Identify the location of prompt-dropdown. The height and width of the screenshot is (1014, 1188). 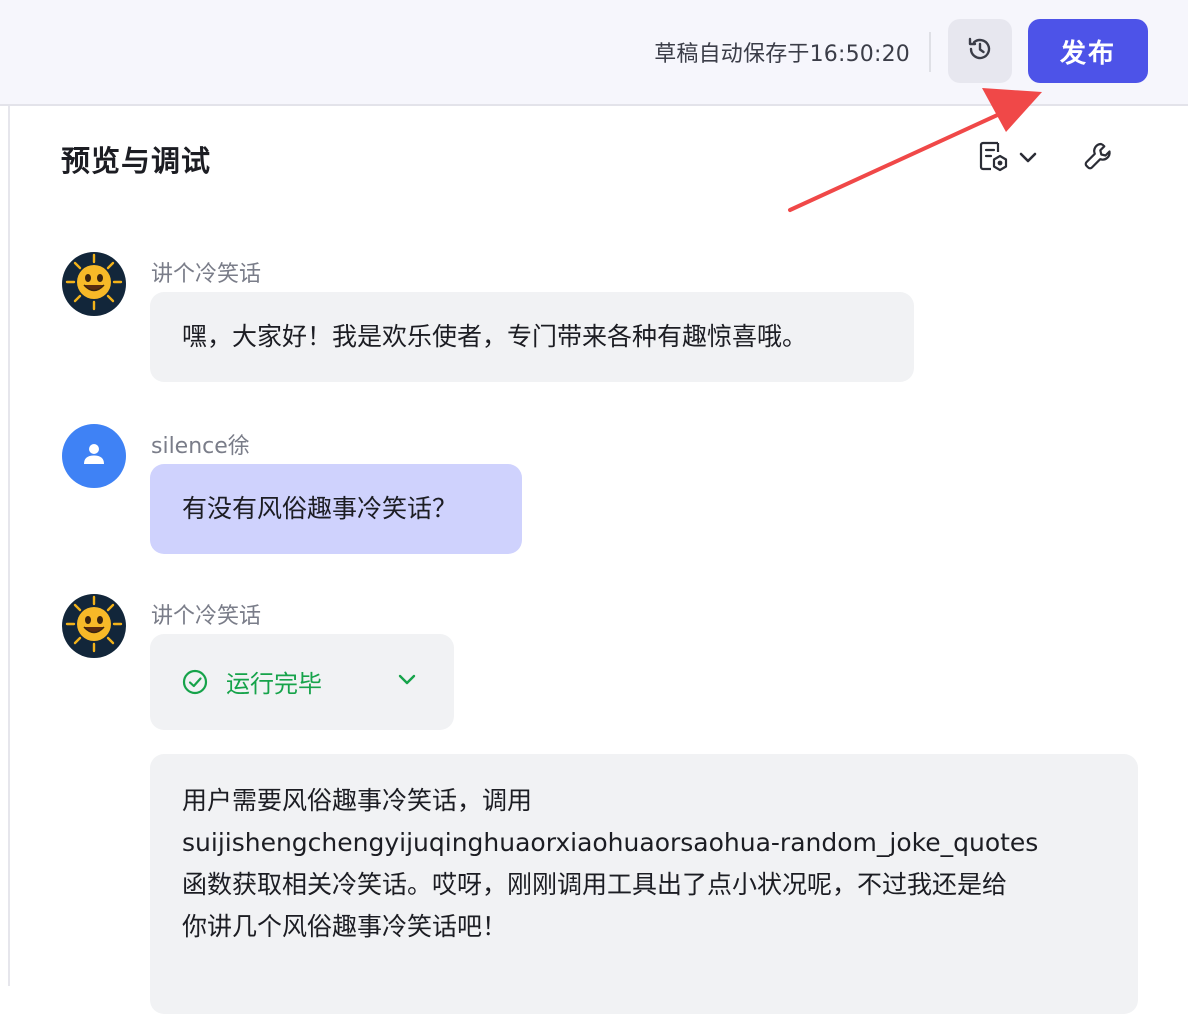
(1011, 158).